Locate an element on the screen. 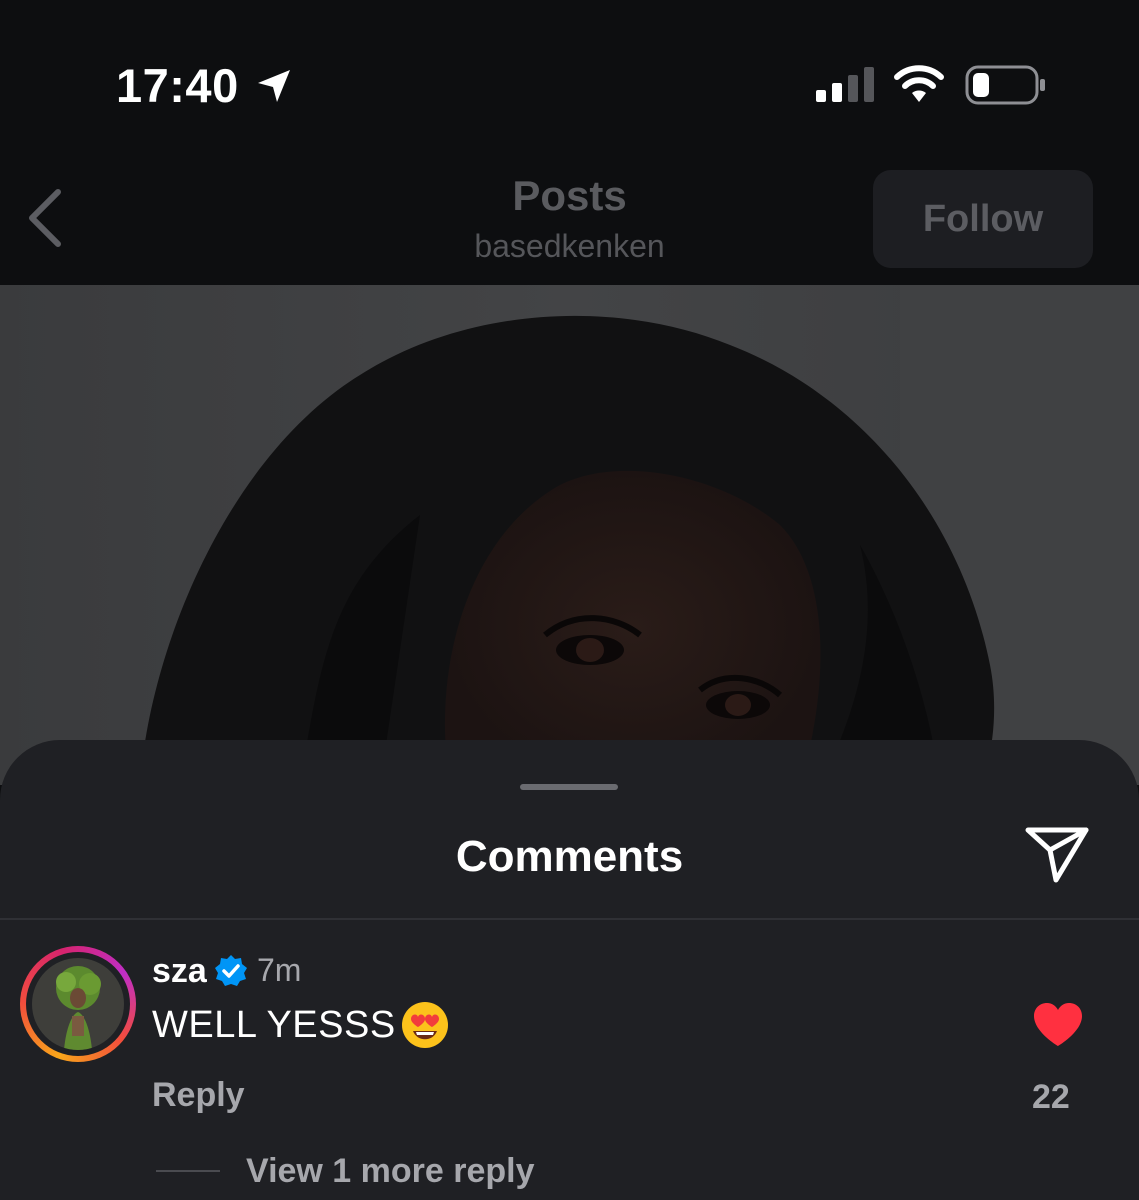 Image resolution: width=1139 pixels, height=1200 pixels. comments-title: Comments is located at coordinates (569, 856).